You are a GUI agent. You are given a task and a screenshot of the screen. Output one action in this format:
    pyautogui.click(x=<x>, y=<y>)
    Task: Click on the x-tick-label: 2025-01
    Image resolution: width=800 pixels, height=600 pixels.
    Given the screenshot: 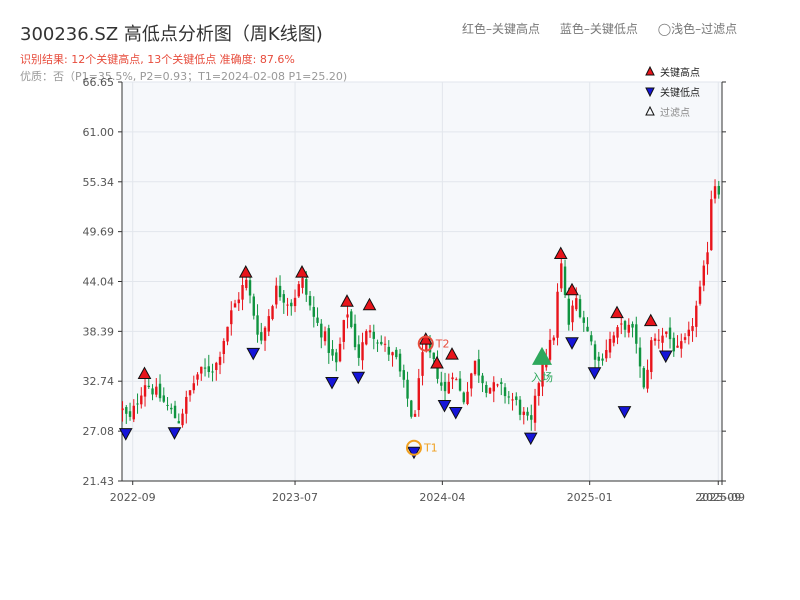 What is the action you would take?
    pyautogui.click(x=590, y=497)
    